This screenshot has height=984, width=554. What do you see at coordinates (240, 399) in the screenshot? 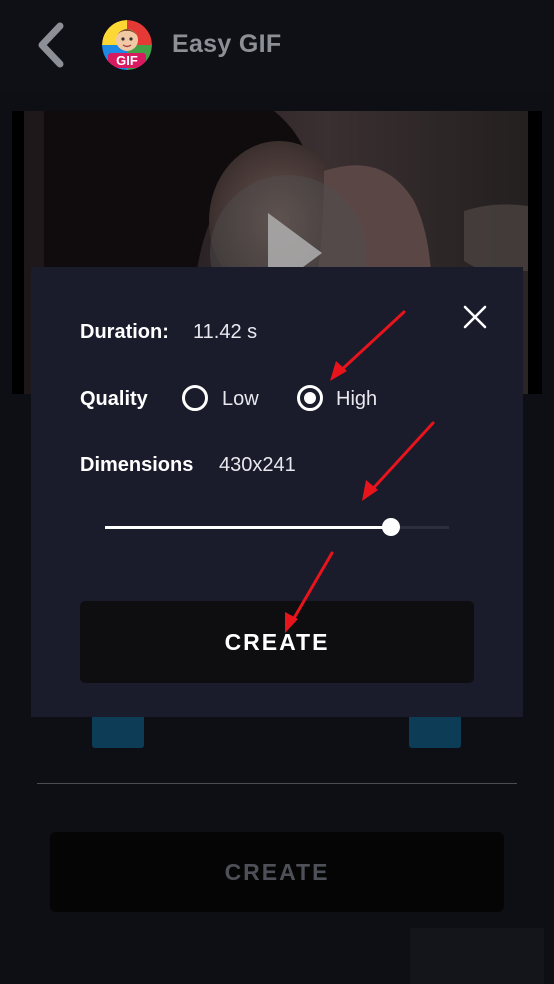
I see `quality-low-label: Low` at bounding box center [240, 399].